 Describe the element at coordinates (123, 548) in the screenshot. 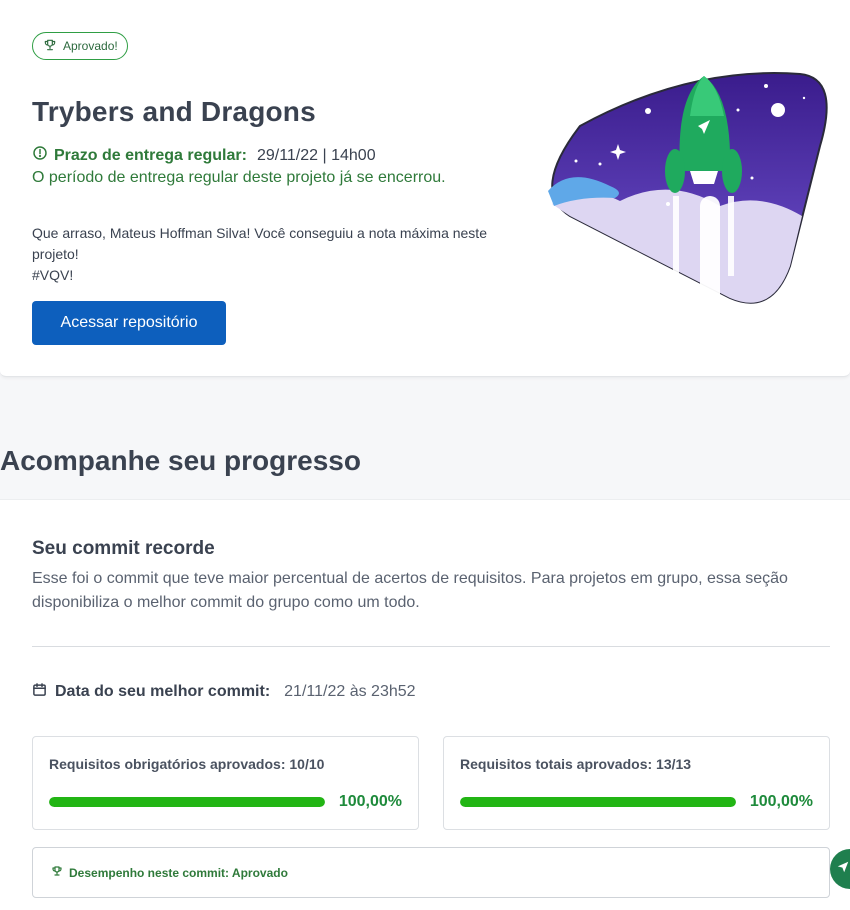

I see `commit-record-title: Seu commit recorde` at that location.